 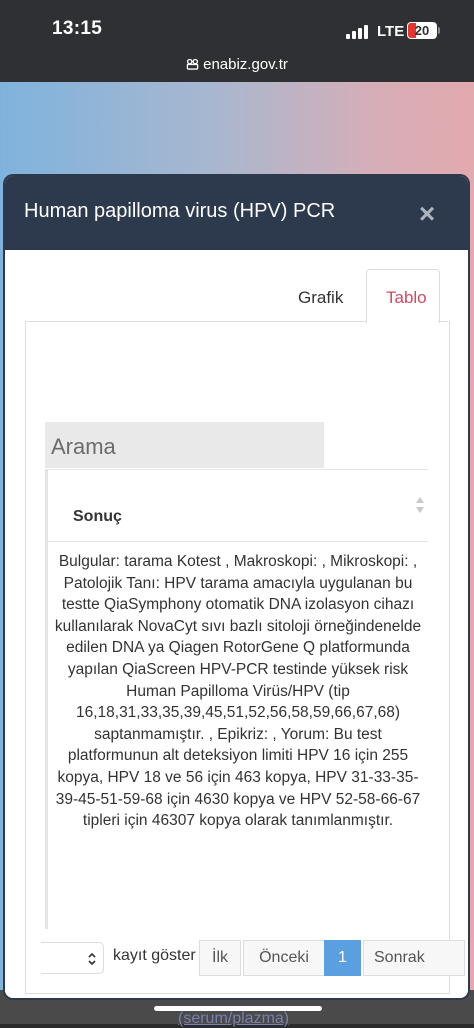 I want to click on battery-level: 20, so click(x=422, y=30).